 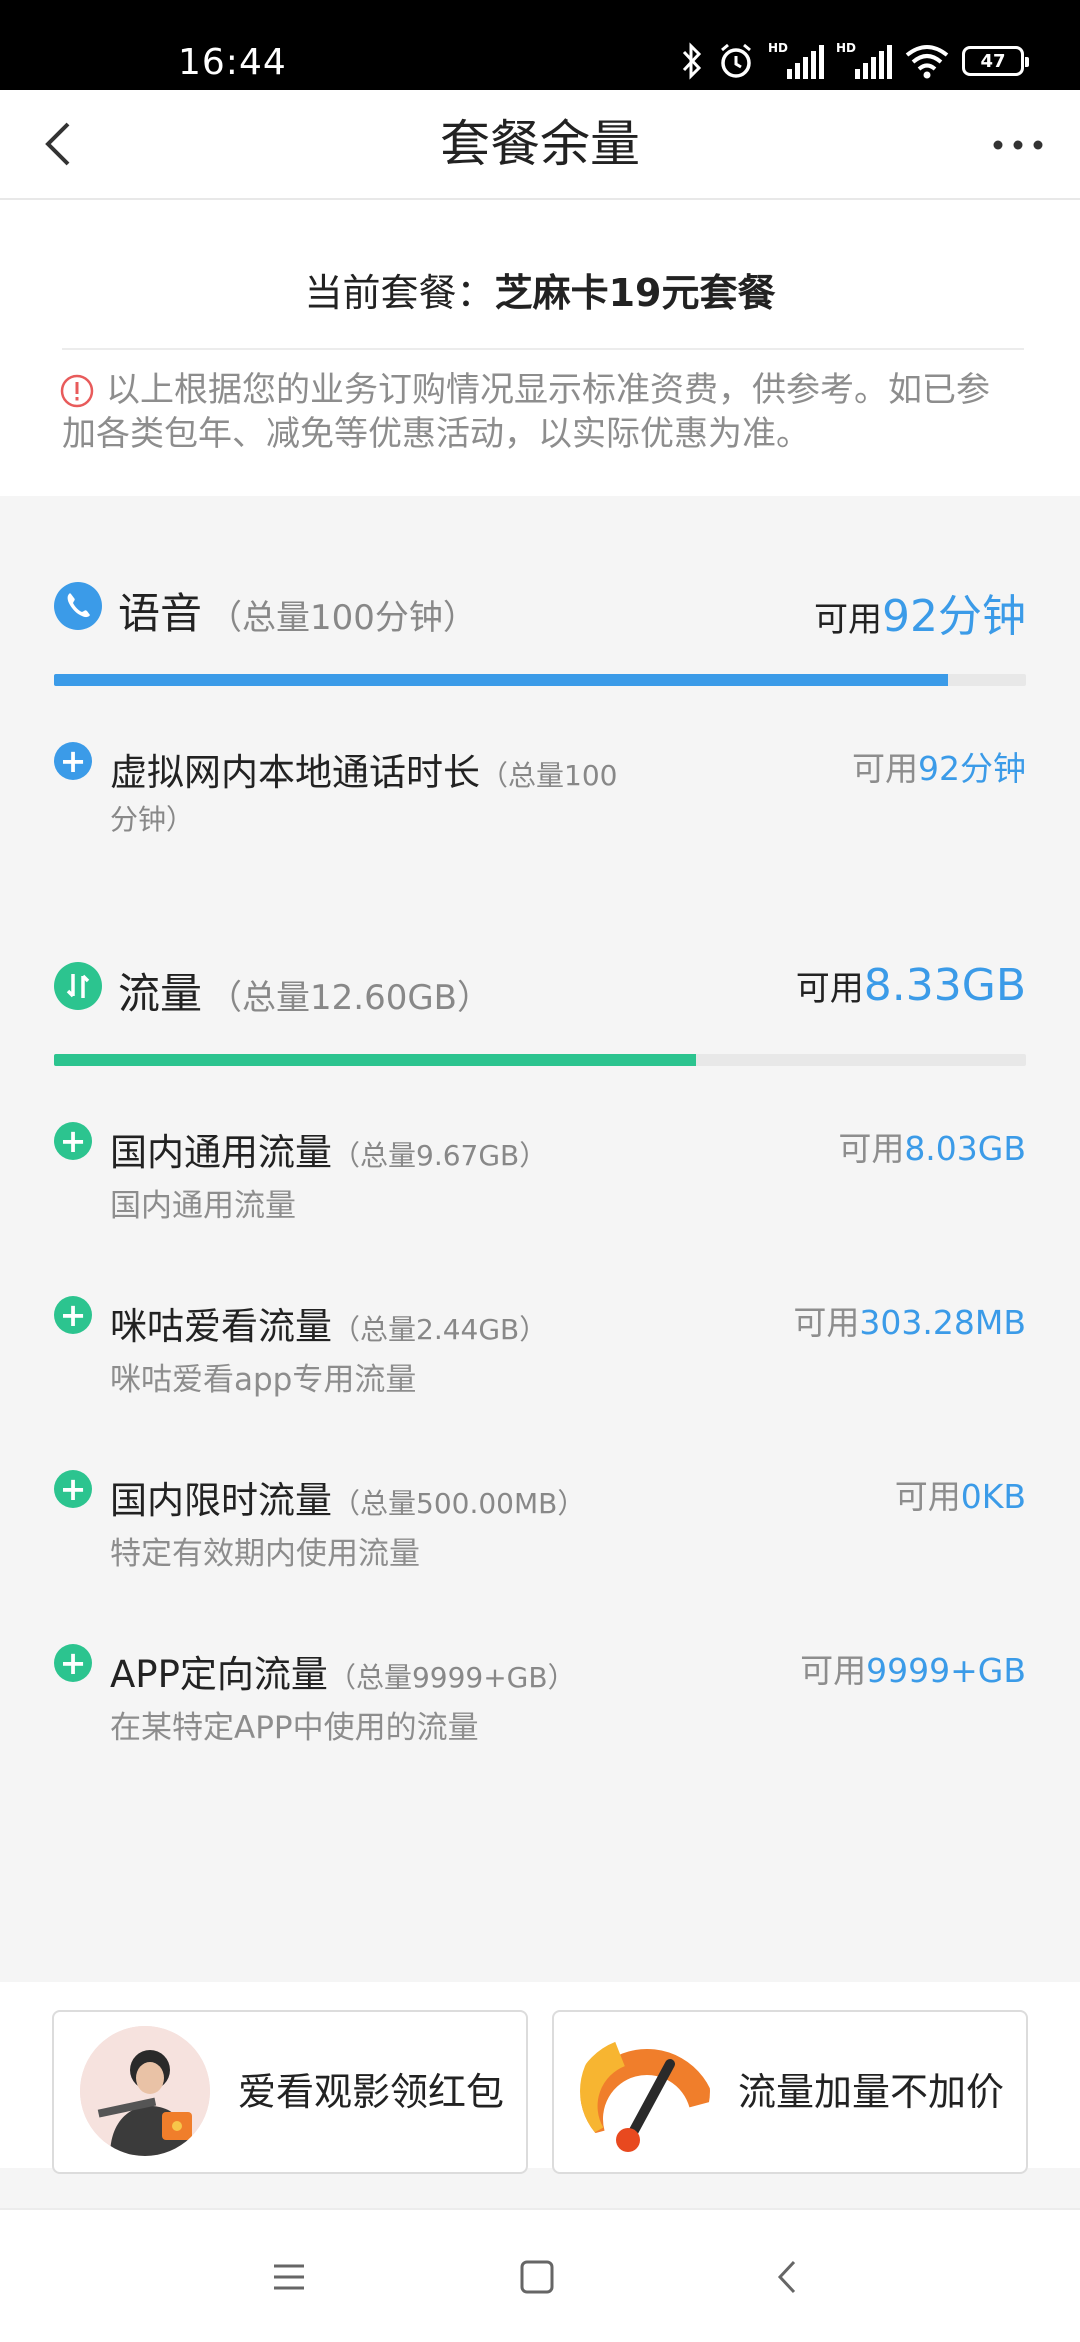 What do you see at coordinates (944, 985) in the screenshot?
I see `data-available-value: 8.33GB` at bounding box center [944, 985].